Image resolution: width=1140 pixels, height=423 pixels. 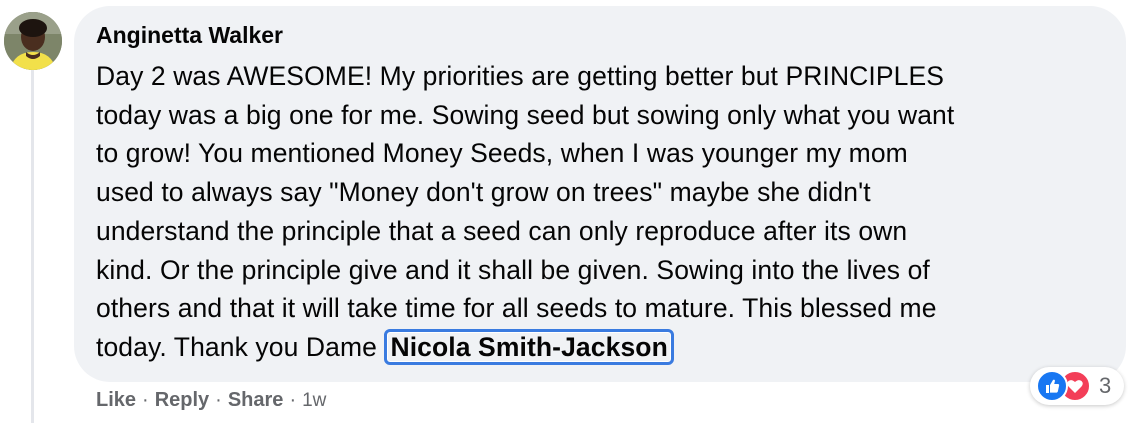 I want to click on comment-actions: Like · Reply · Share · 1w, so click(x=211, y=400).